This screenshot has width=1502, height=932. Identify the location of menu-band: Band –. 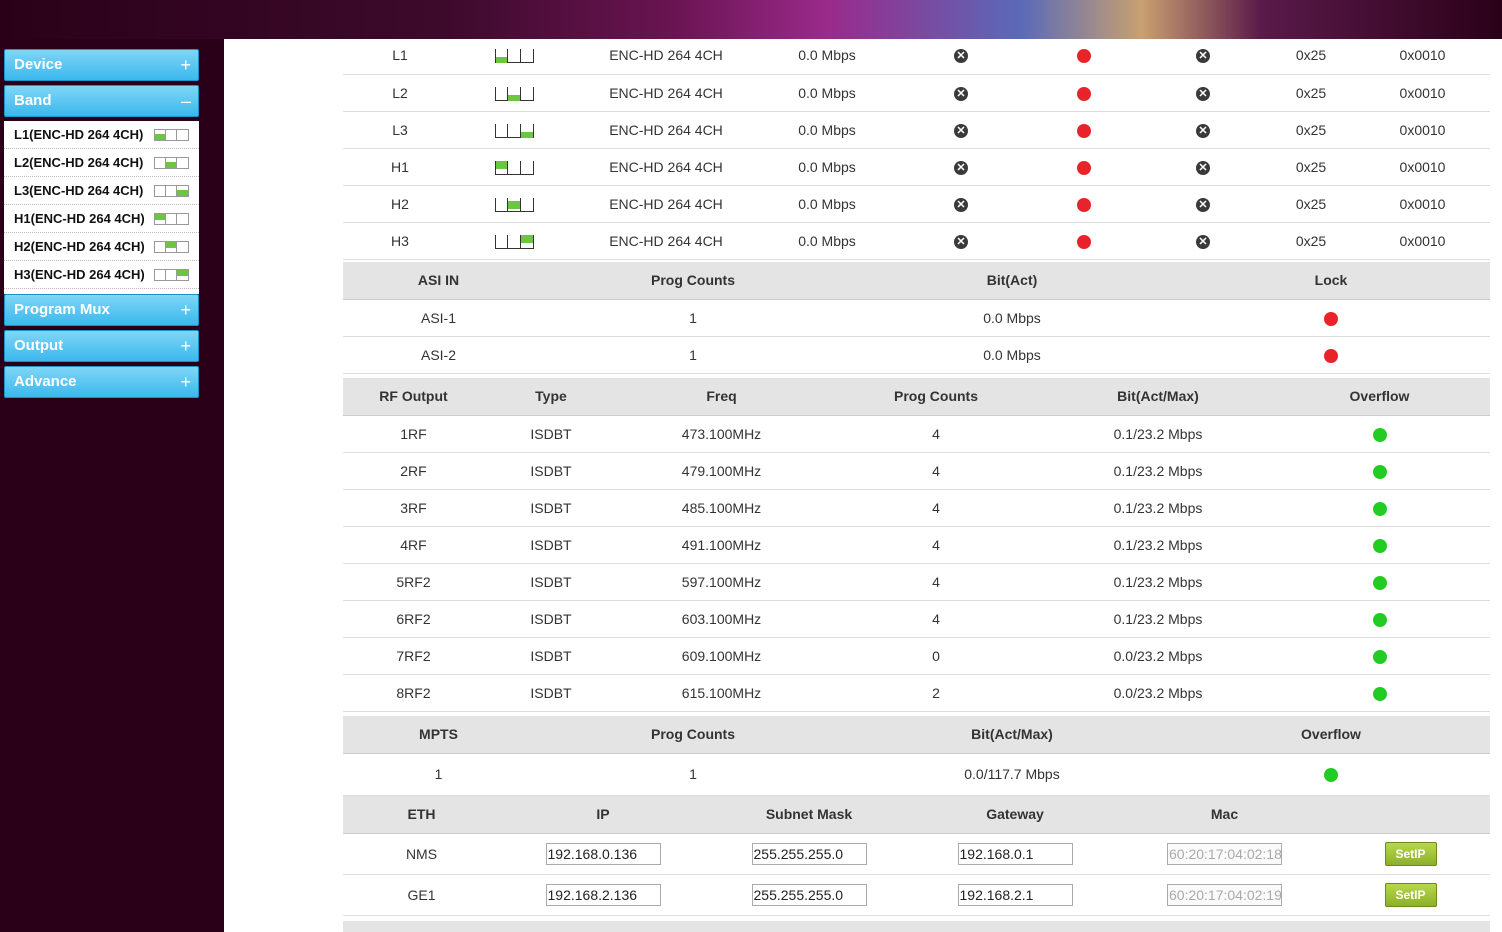
(101, 101).